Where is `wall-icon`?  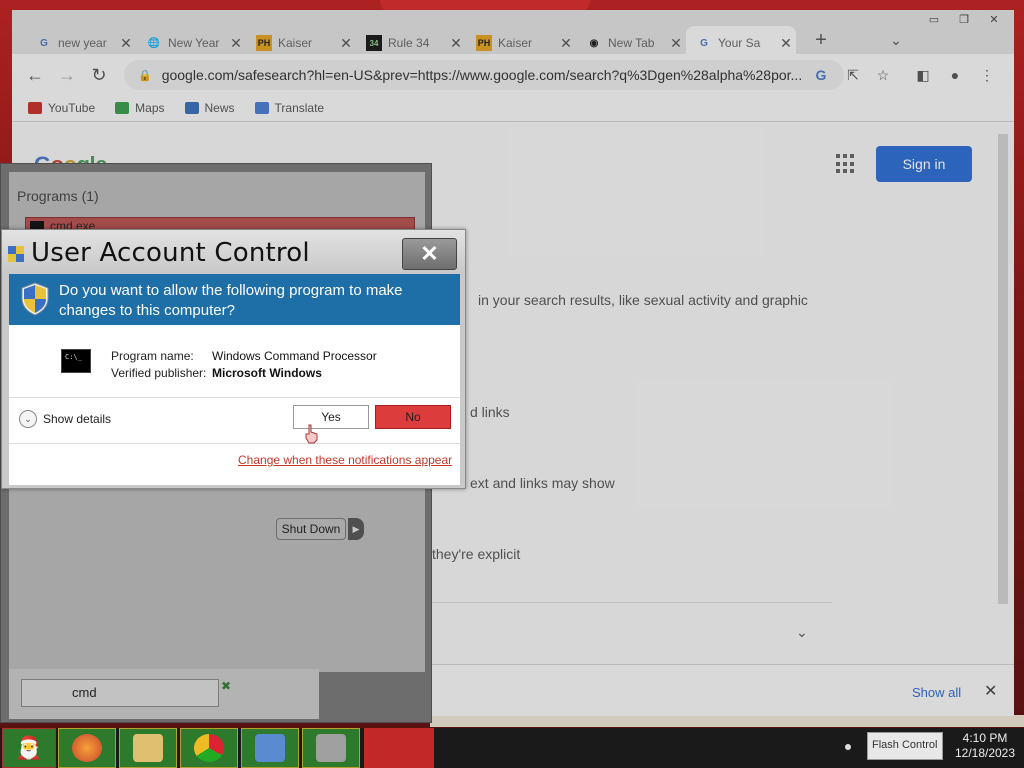 wall-icon is located at coordinates (331, 748).